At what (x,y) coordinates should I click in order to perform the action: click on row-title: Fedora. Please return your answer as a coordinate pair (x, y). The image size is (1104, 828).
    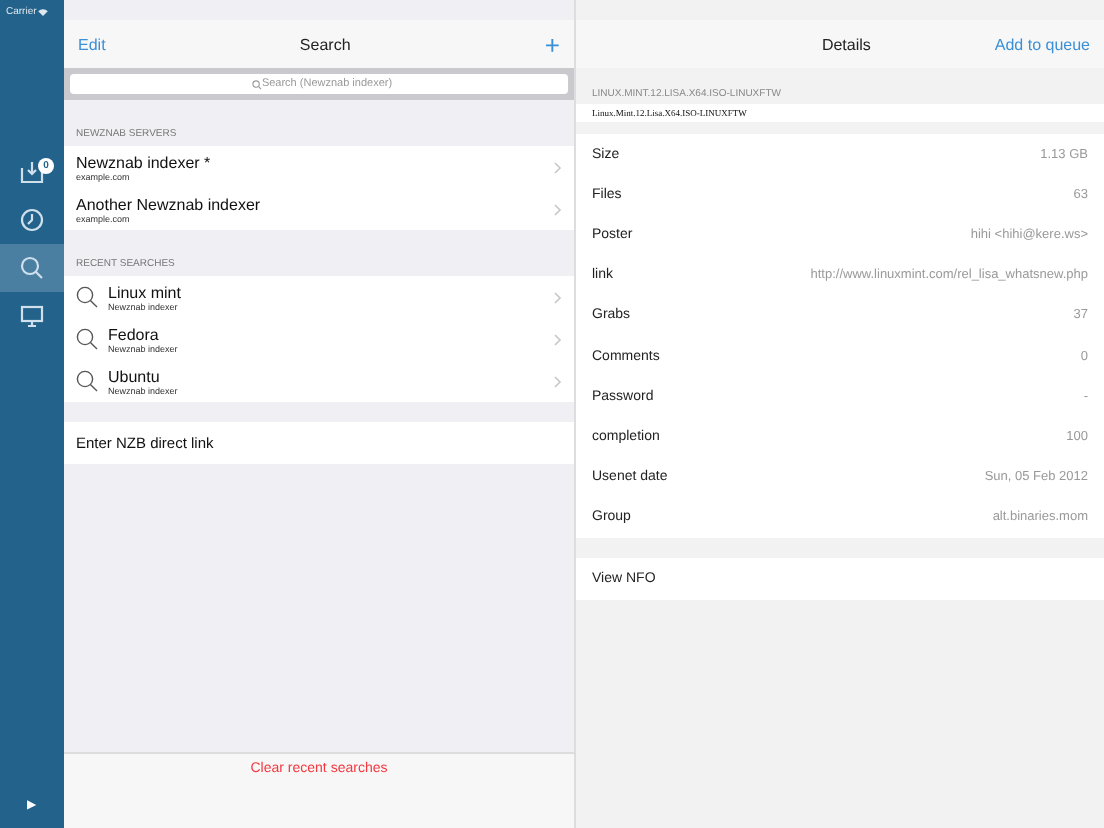
    Looking at the image, I should click on (134, 334).